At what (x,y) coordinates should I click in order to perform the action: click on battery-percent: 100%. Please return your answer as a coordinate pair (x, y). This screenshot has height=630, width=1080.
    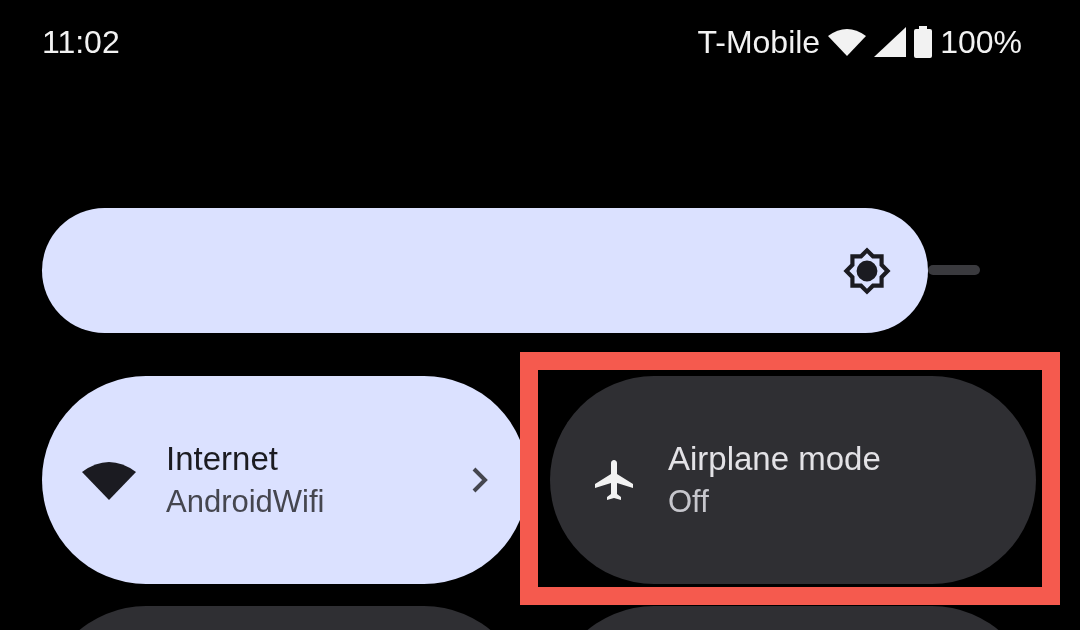
    Looking at the image, I should click on (981, 42).